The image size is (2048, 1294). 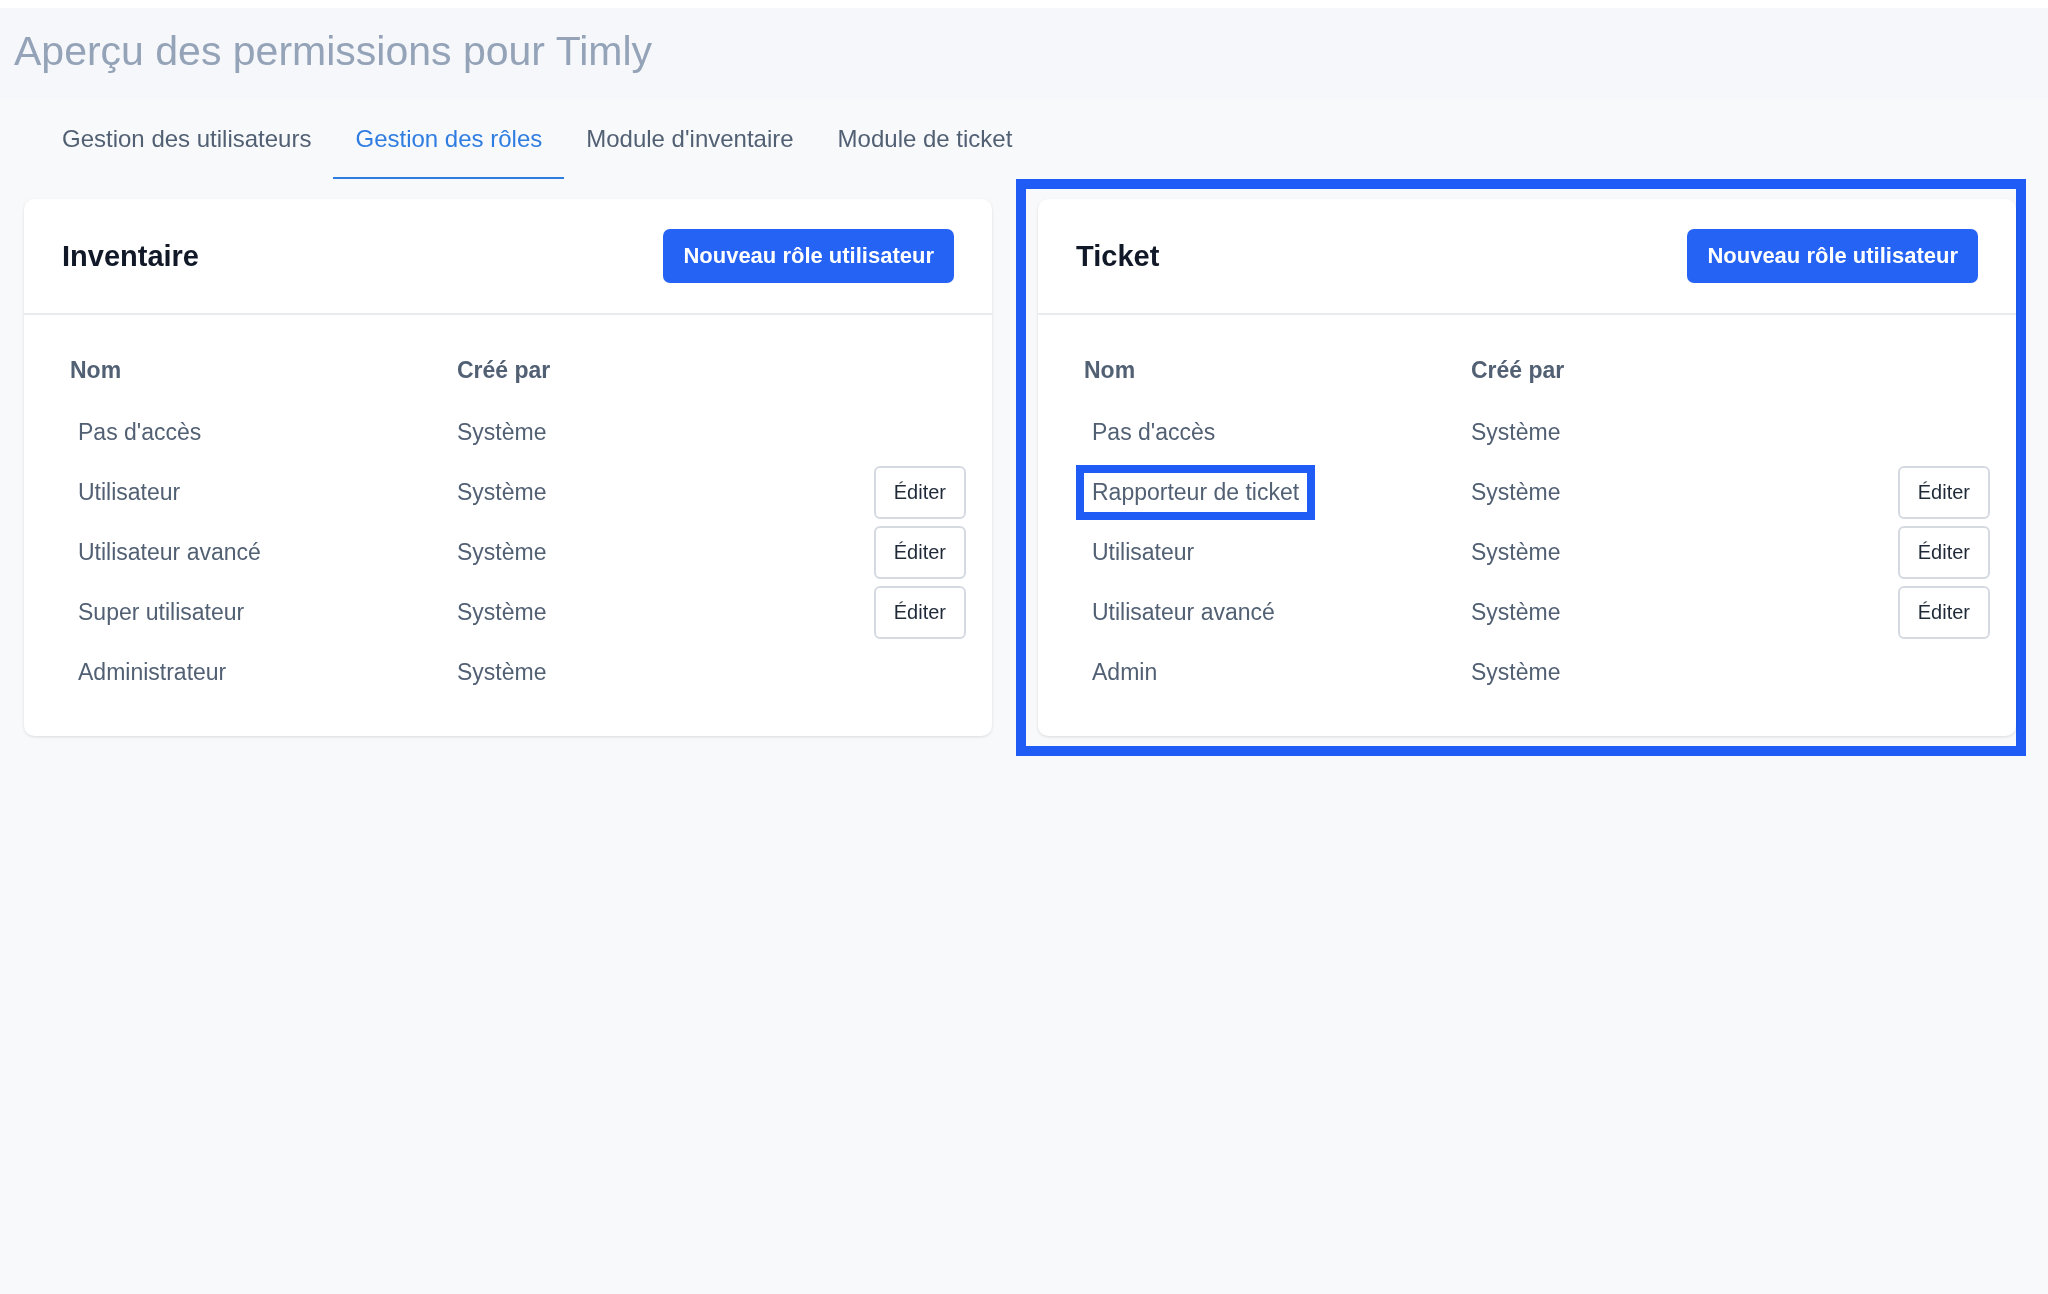 I want to click on tab: Module d'inventaire, so click(x=690, y=139).